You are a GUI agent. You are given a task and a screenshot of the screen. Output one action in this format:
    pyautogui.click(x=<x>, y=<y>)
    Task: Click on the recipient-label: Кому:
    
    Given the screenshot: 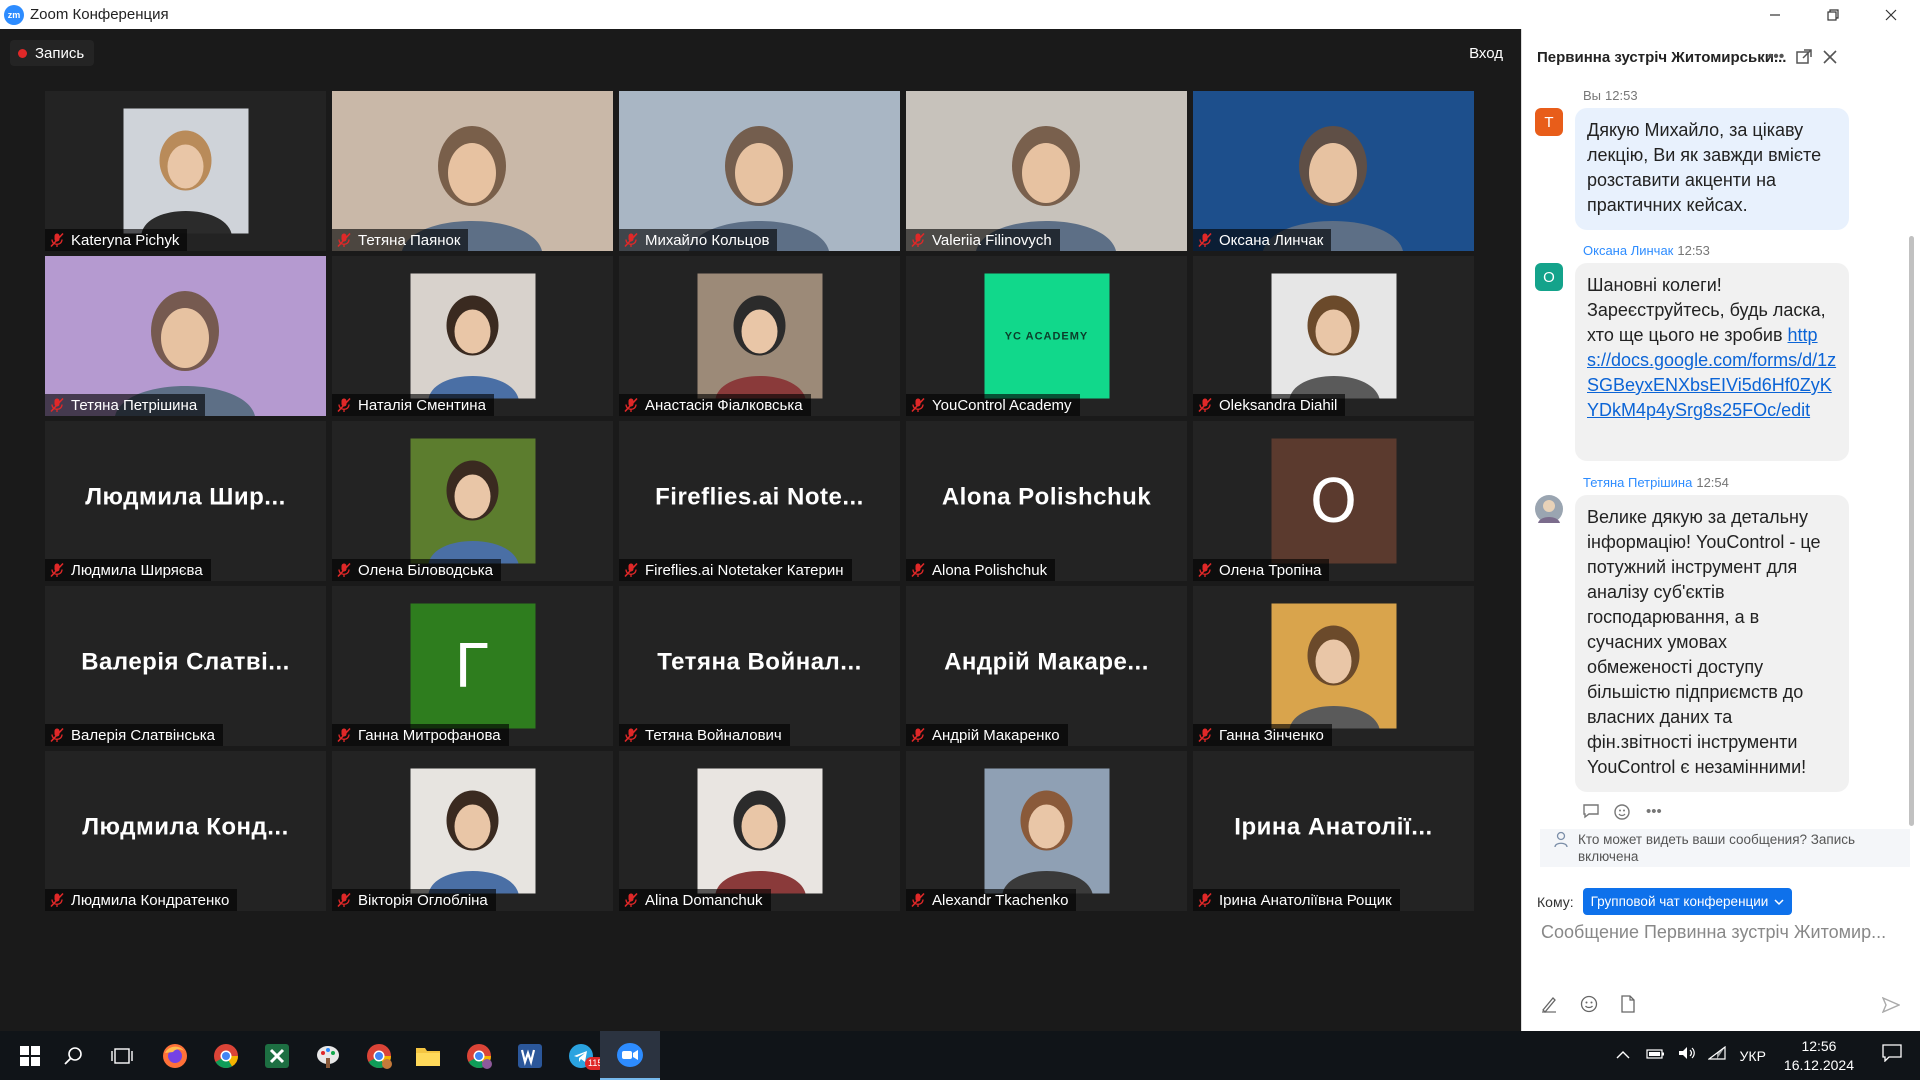 What is the action you would take?
    pyautogui.click(x=1555, y=901)
    